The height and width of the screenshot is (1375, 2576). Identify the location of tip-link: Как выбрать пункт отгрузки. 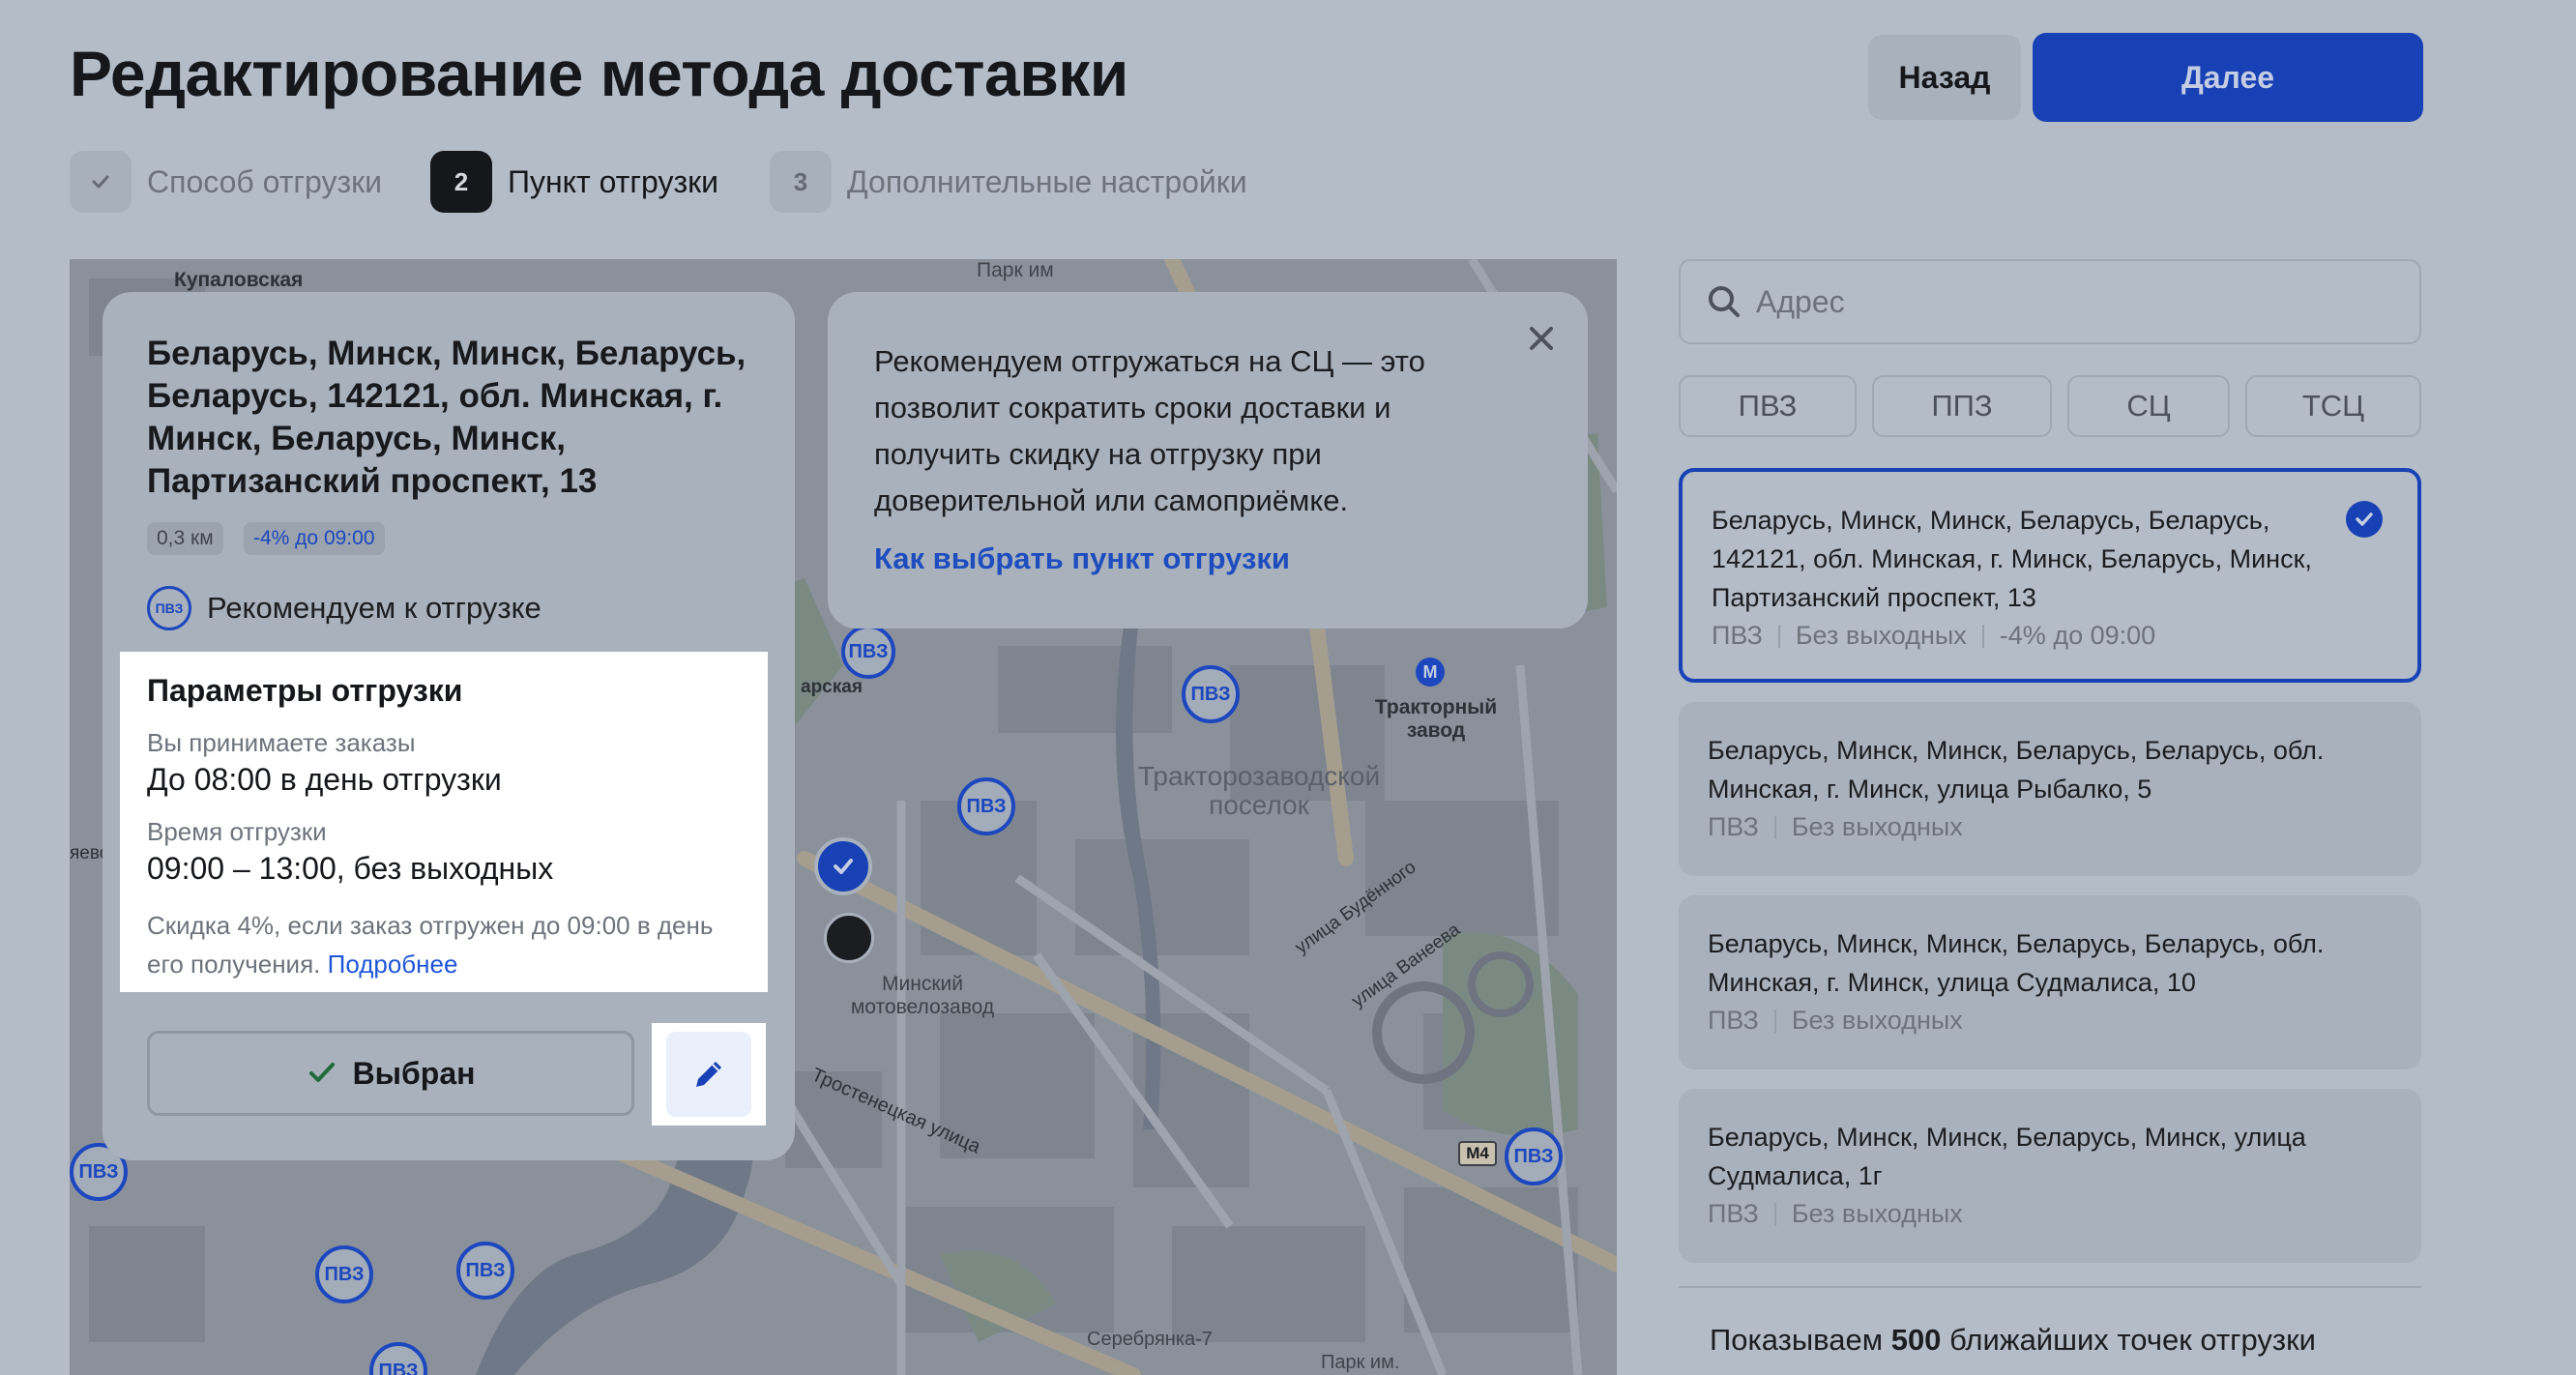
(1207, 558).